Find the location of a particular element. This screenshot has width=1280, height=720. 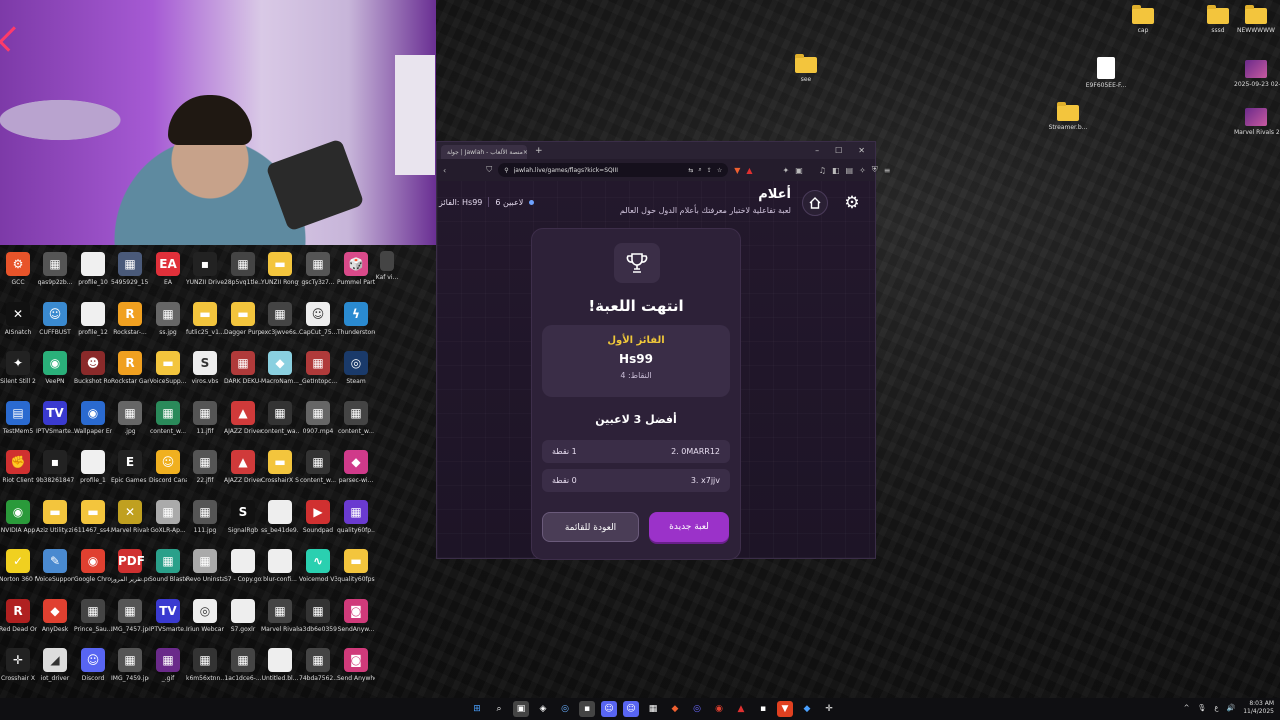

star-icon: ☆ is located at coordinates (719, 170).